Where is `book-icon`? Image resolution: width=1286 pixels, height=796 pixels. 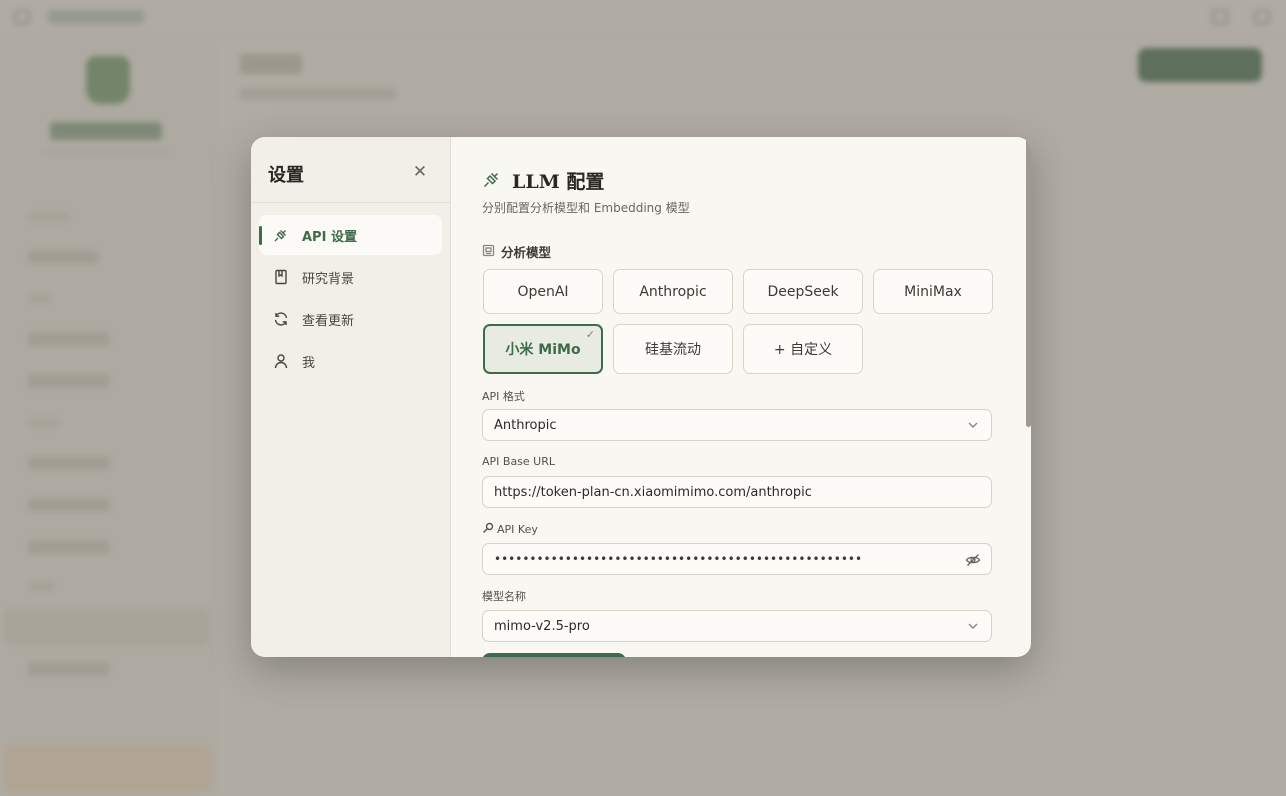
book-icon is located at coordinates (281, 277).